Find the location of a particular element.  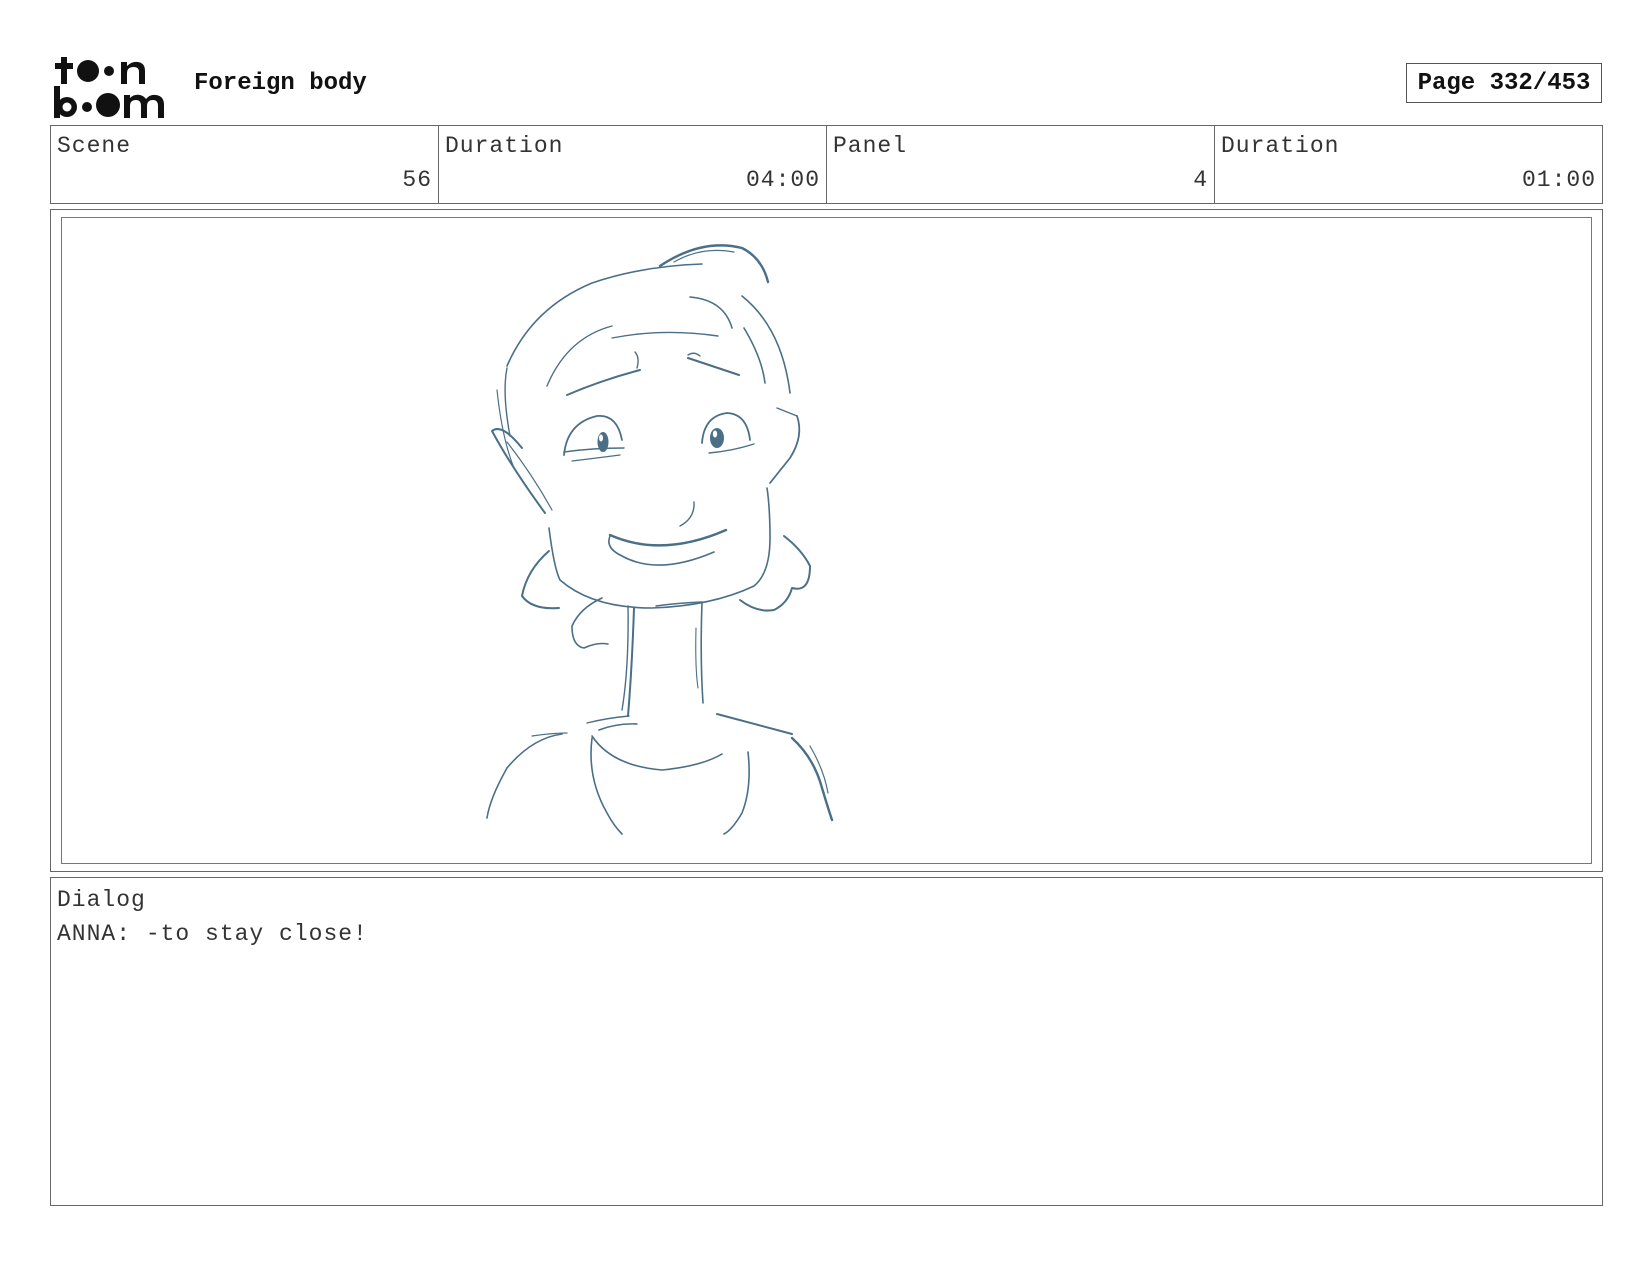

character-sketch is located at coordinates (660, 539).